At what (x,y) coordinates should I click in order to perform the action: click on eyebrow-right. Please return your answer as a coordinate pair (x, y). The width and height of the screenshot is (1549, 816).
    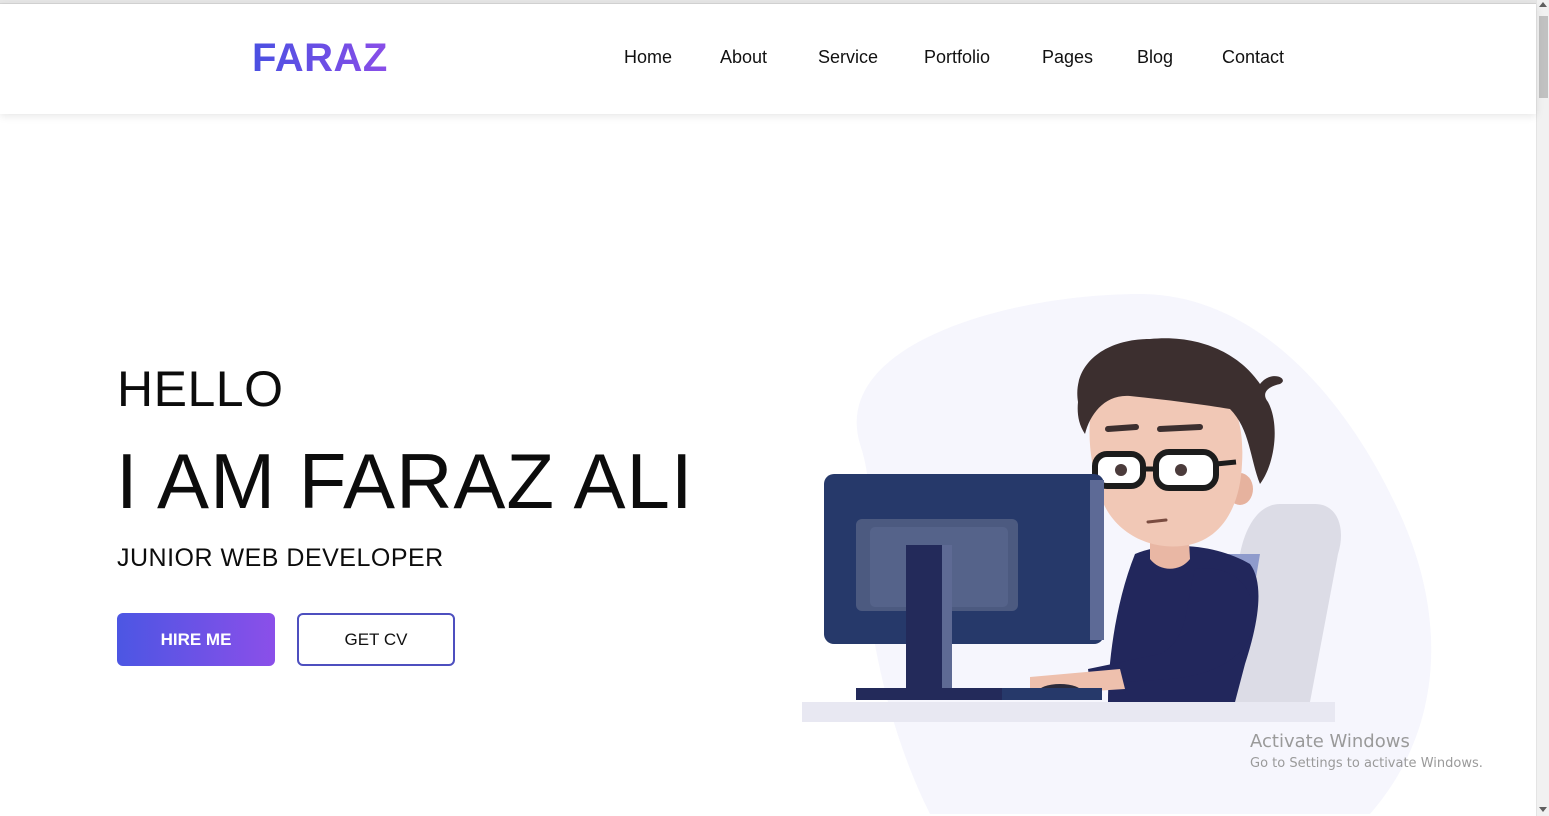
    Looking at the image, I should click on (1180, 428).